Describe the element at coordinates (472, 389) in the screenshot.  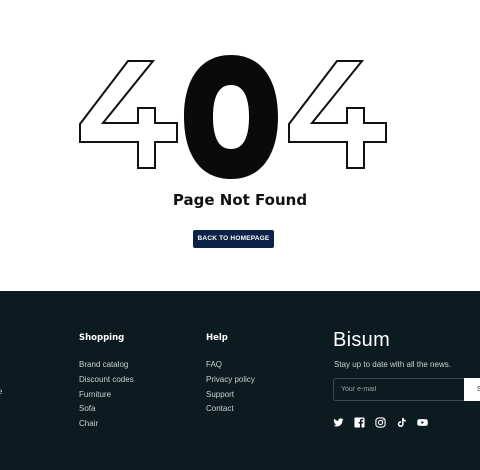
I see `subscribe-button: S` at that location.